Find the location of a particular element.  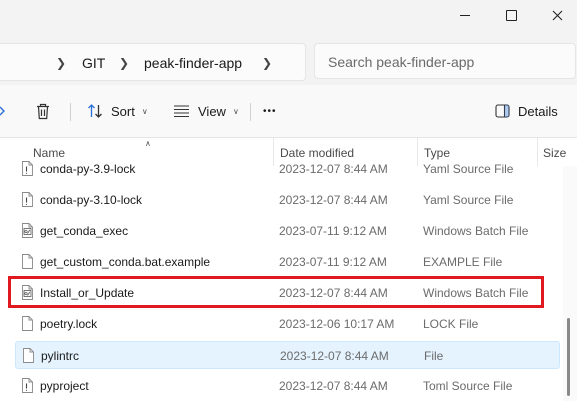

breadcrumb: ❯ GIT ❯ peak-finder-app ❯ is located at coordinates (153, 62).